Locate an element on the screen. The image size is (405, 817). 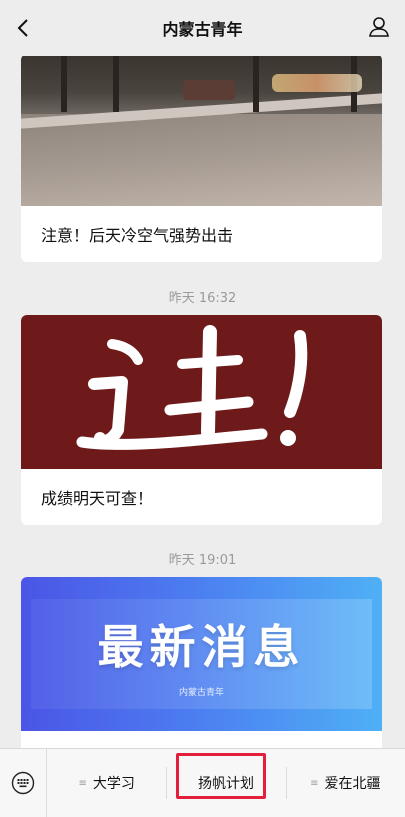
banner-headline: 最新消息 is located at coordinates (201, 646).